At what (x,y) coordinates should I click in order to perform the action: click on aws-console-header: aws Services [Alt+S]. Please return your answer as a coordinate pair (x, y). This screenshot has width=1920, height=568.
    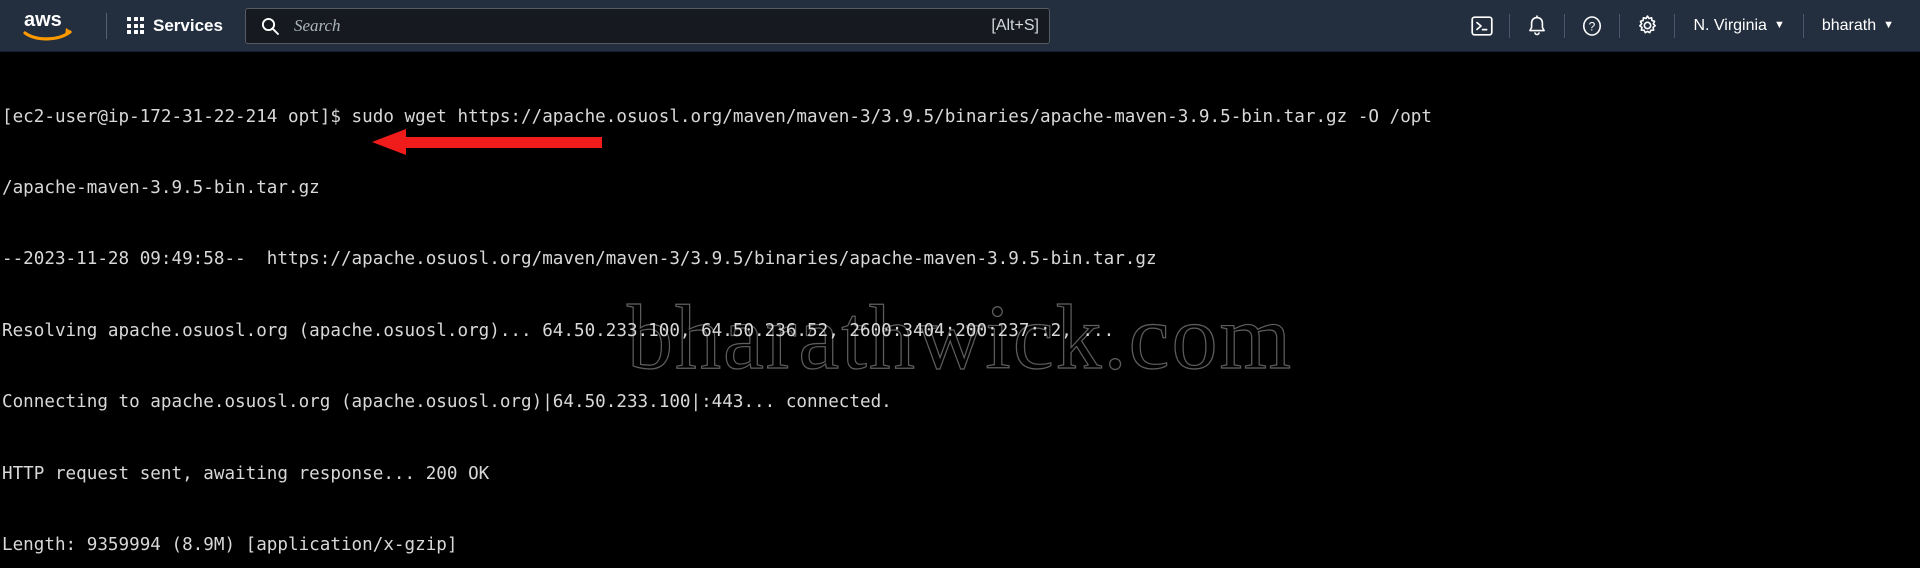
    Looking at the image, I should click on (960, 26).